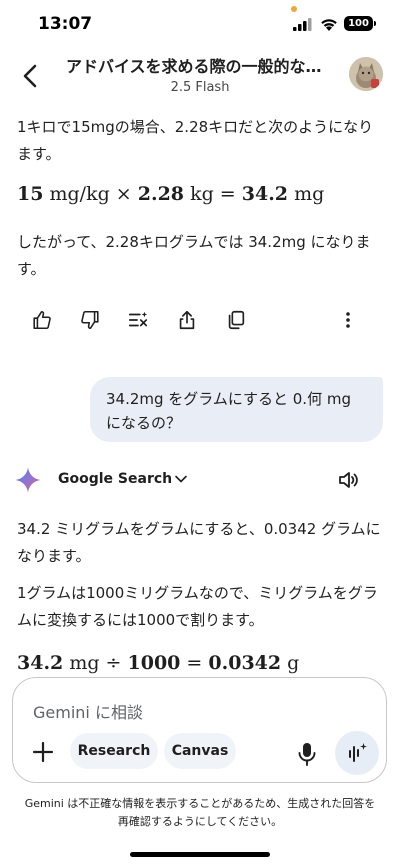 The width and height of the screenshot is (400, 865). What do you see at coordinates (181, 479) in the screenshot?
I see `chevron-down-icon` at bounding box center [181, 479].